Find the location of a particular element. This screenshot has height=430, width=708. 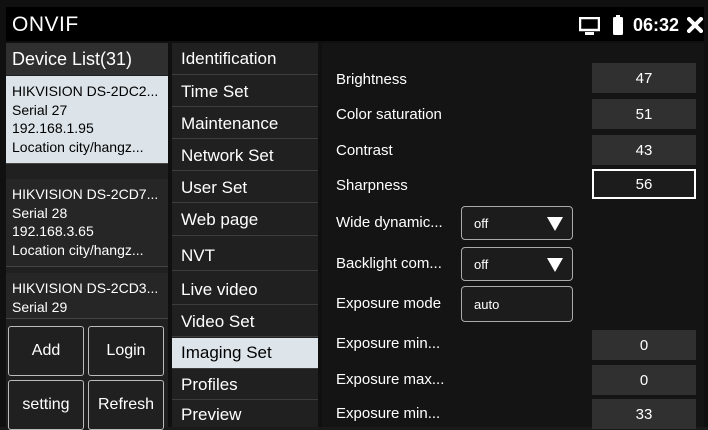

menu-item-preview: Preview is located at coordinates (245, 414).